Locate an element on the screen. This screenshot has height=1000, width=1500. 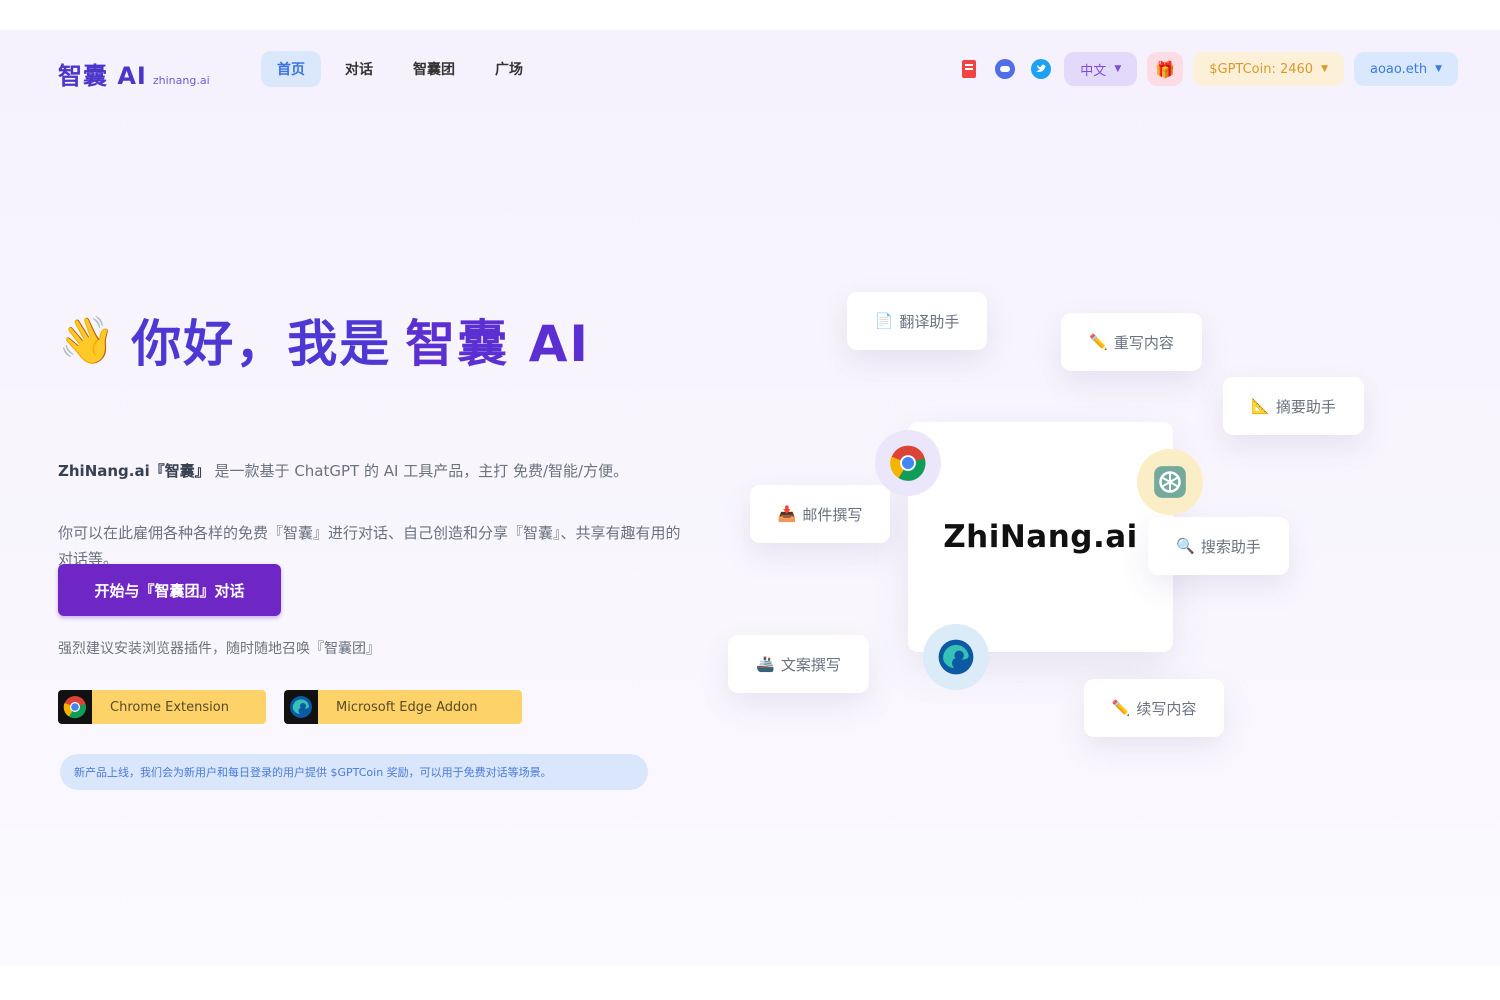
chip-email: 📥 邮件撰写 is located at coordinates (820, 514).